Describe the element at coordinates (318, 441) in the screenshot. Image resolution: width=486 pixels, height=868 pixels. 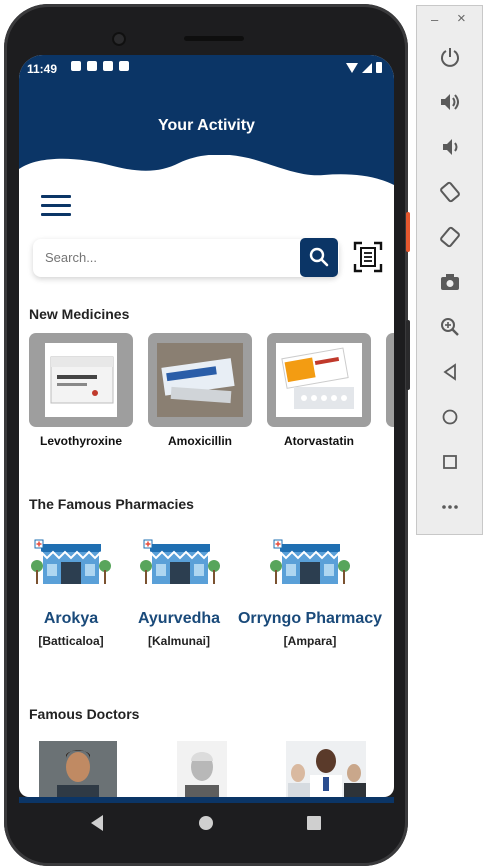
I see `medicine-name: Atorvastatin` at that location.